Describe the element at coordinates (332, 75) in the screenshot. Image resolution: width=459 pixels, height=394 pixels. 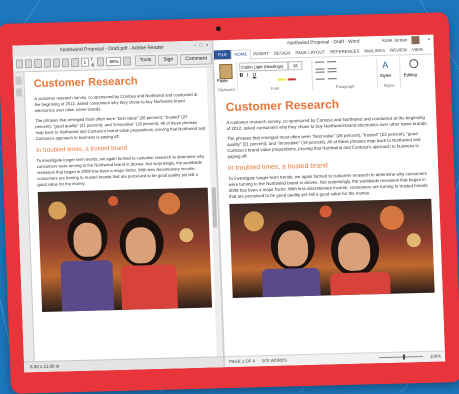
I see `align-center-icon` at that location.